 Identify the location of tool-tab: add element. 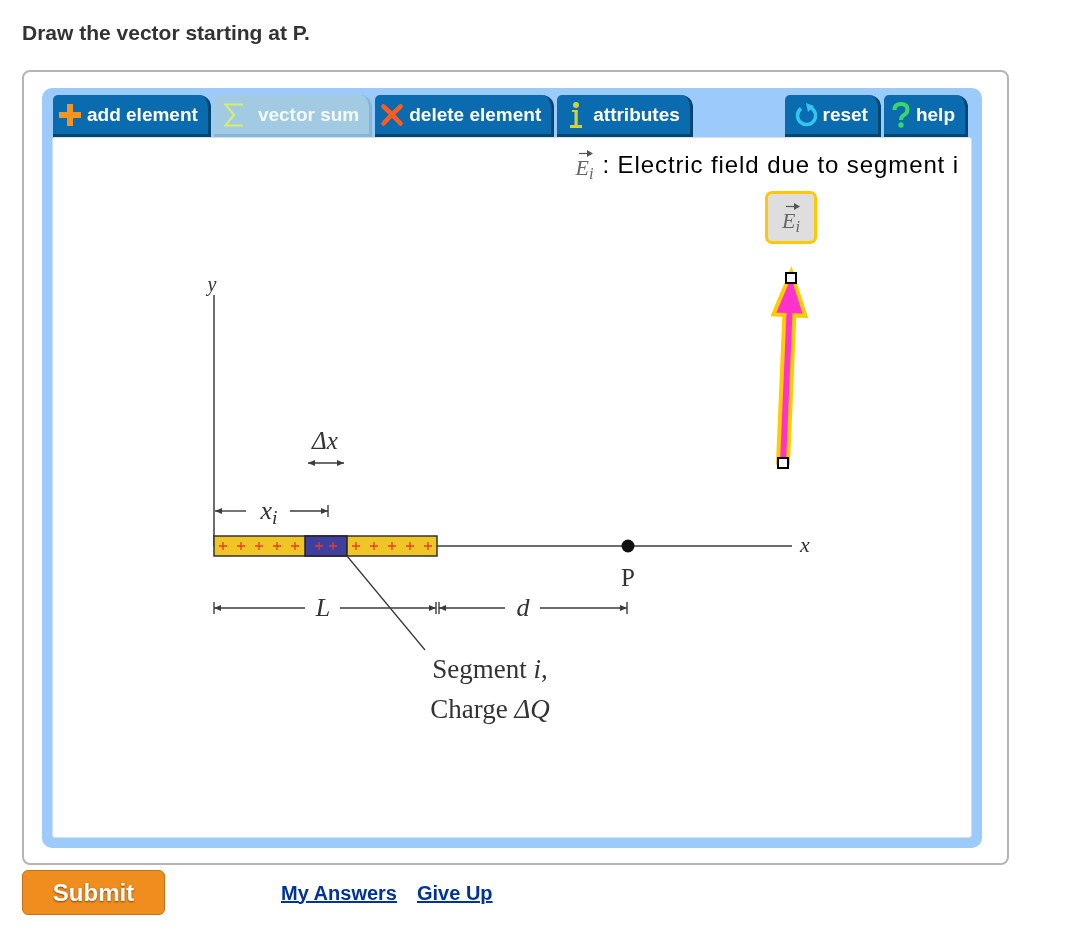
(132, 116).